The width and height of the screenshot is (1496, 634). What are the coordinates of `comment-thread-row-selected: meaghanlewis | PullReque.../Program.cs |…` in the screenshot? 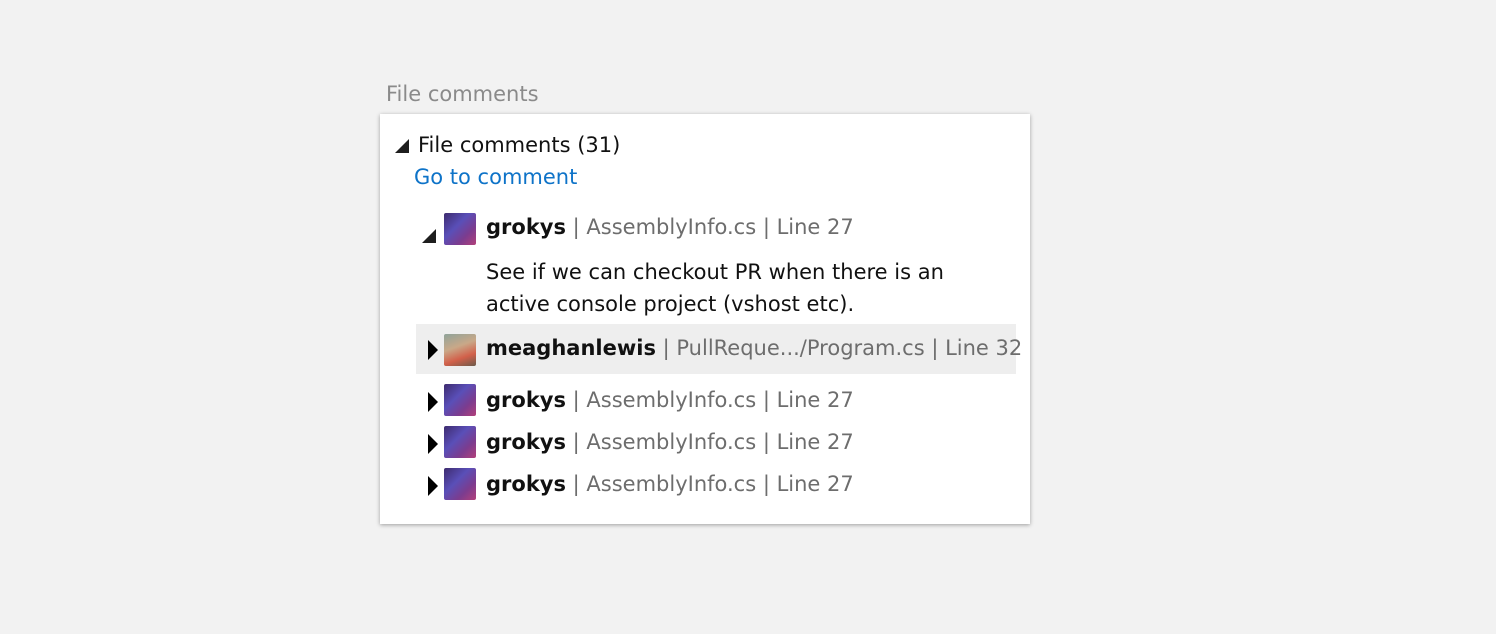 It's located at (719, 349).